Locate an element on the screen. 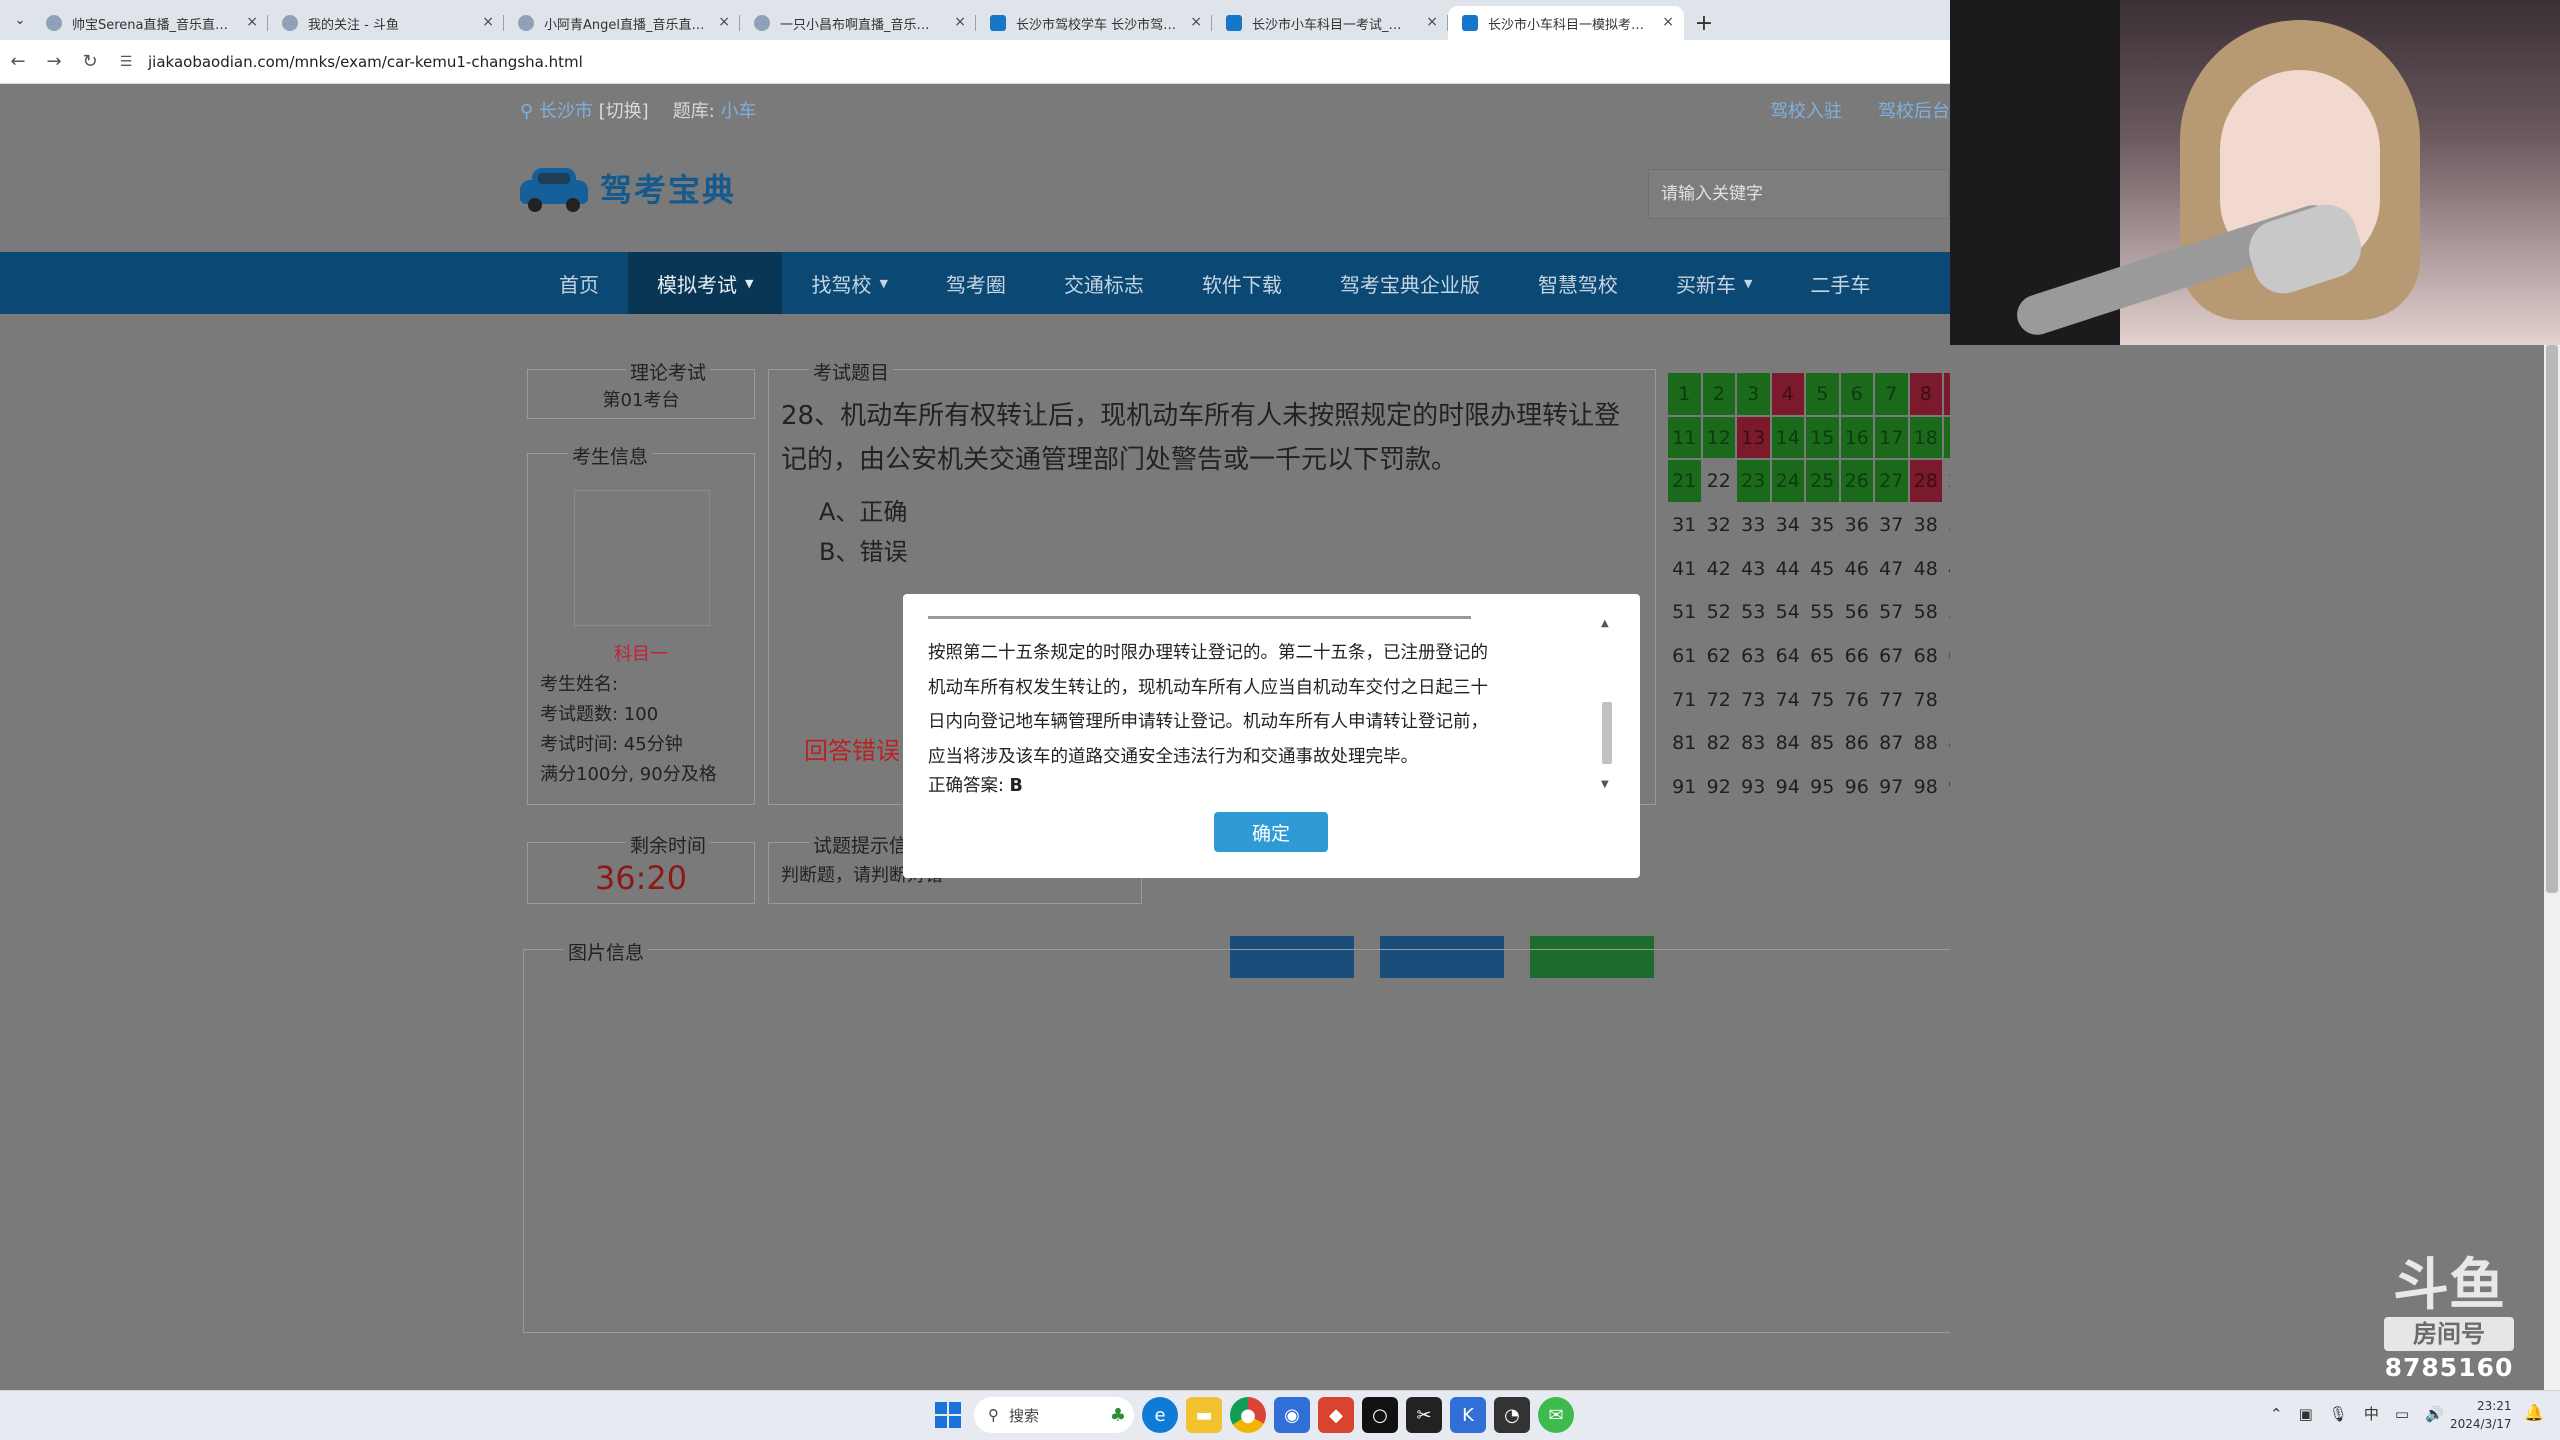 This screenshot has height=1440, width=2560. question-number-cell: 91 is located at coordinates (1684, 787).